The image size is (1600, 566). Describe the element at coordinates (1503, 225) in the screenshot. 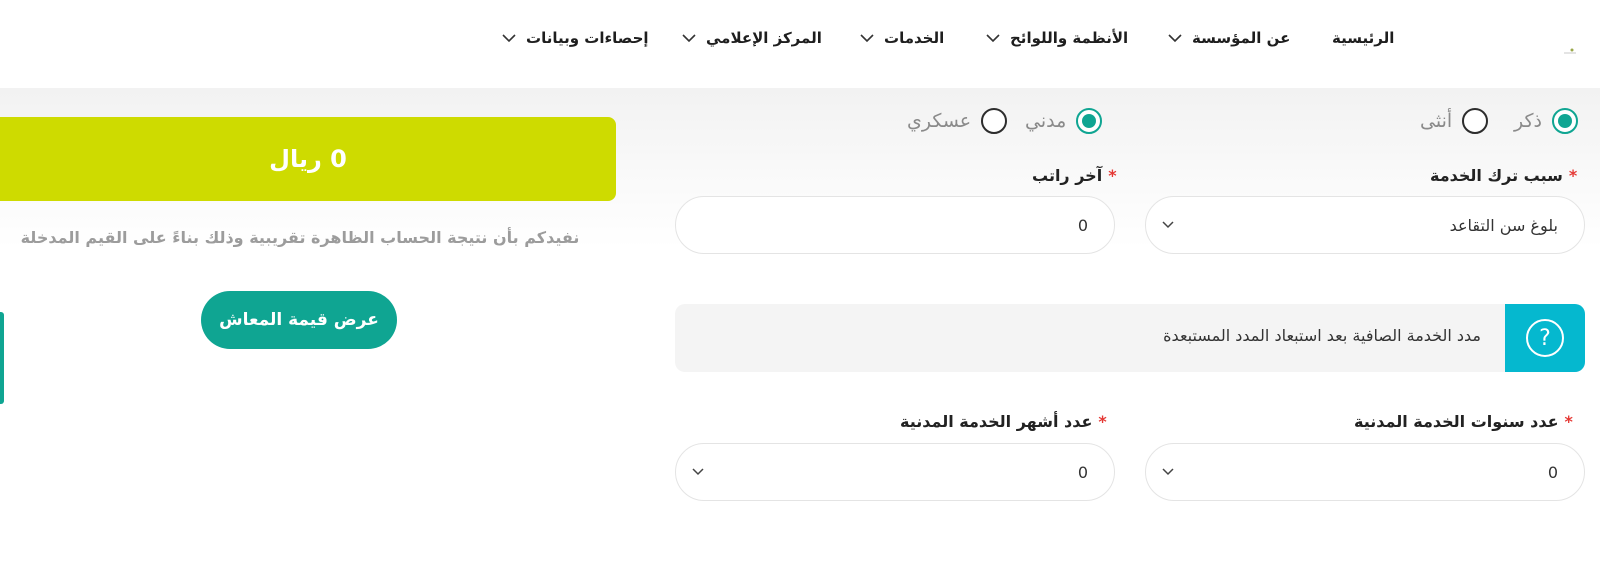

I see `leave-reason-value: بلوغ سن التقاعد` at that location.